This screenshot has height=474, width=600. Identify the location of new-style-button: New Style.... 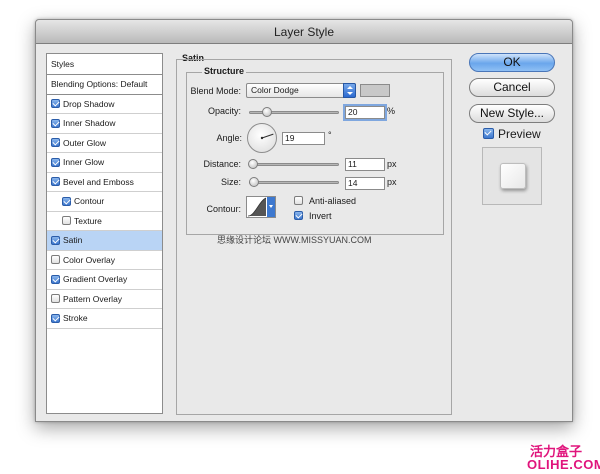
(512, 113).